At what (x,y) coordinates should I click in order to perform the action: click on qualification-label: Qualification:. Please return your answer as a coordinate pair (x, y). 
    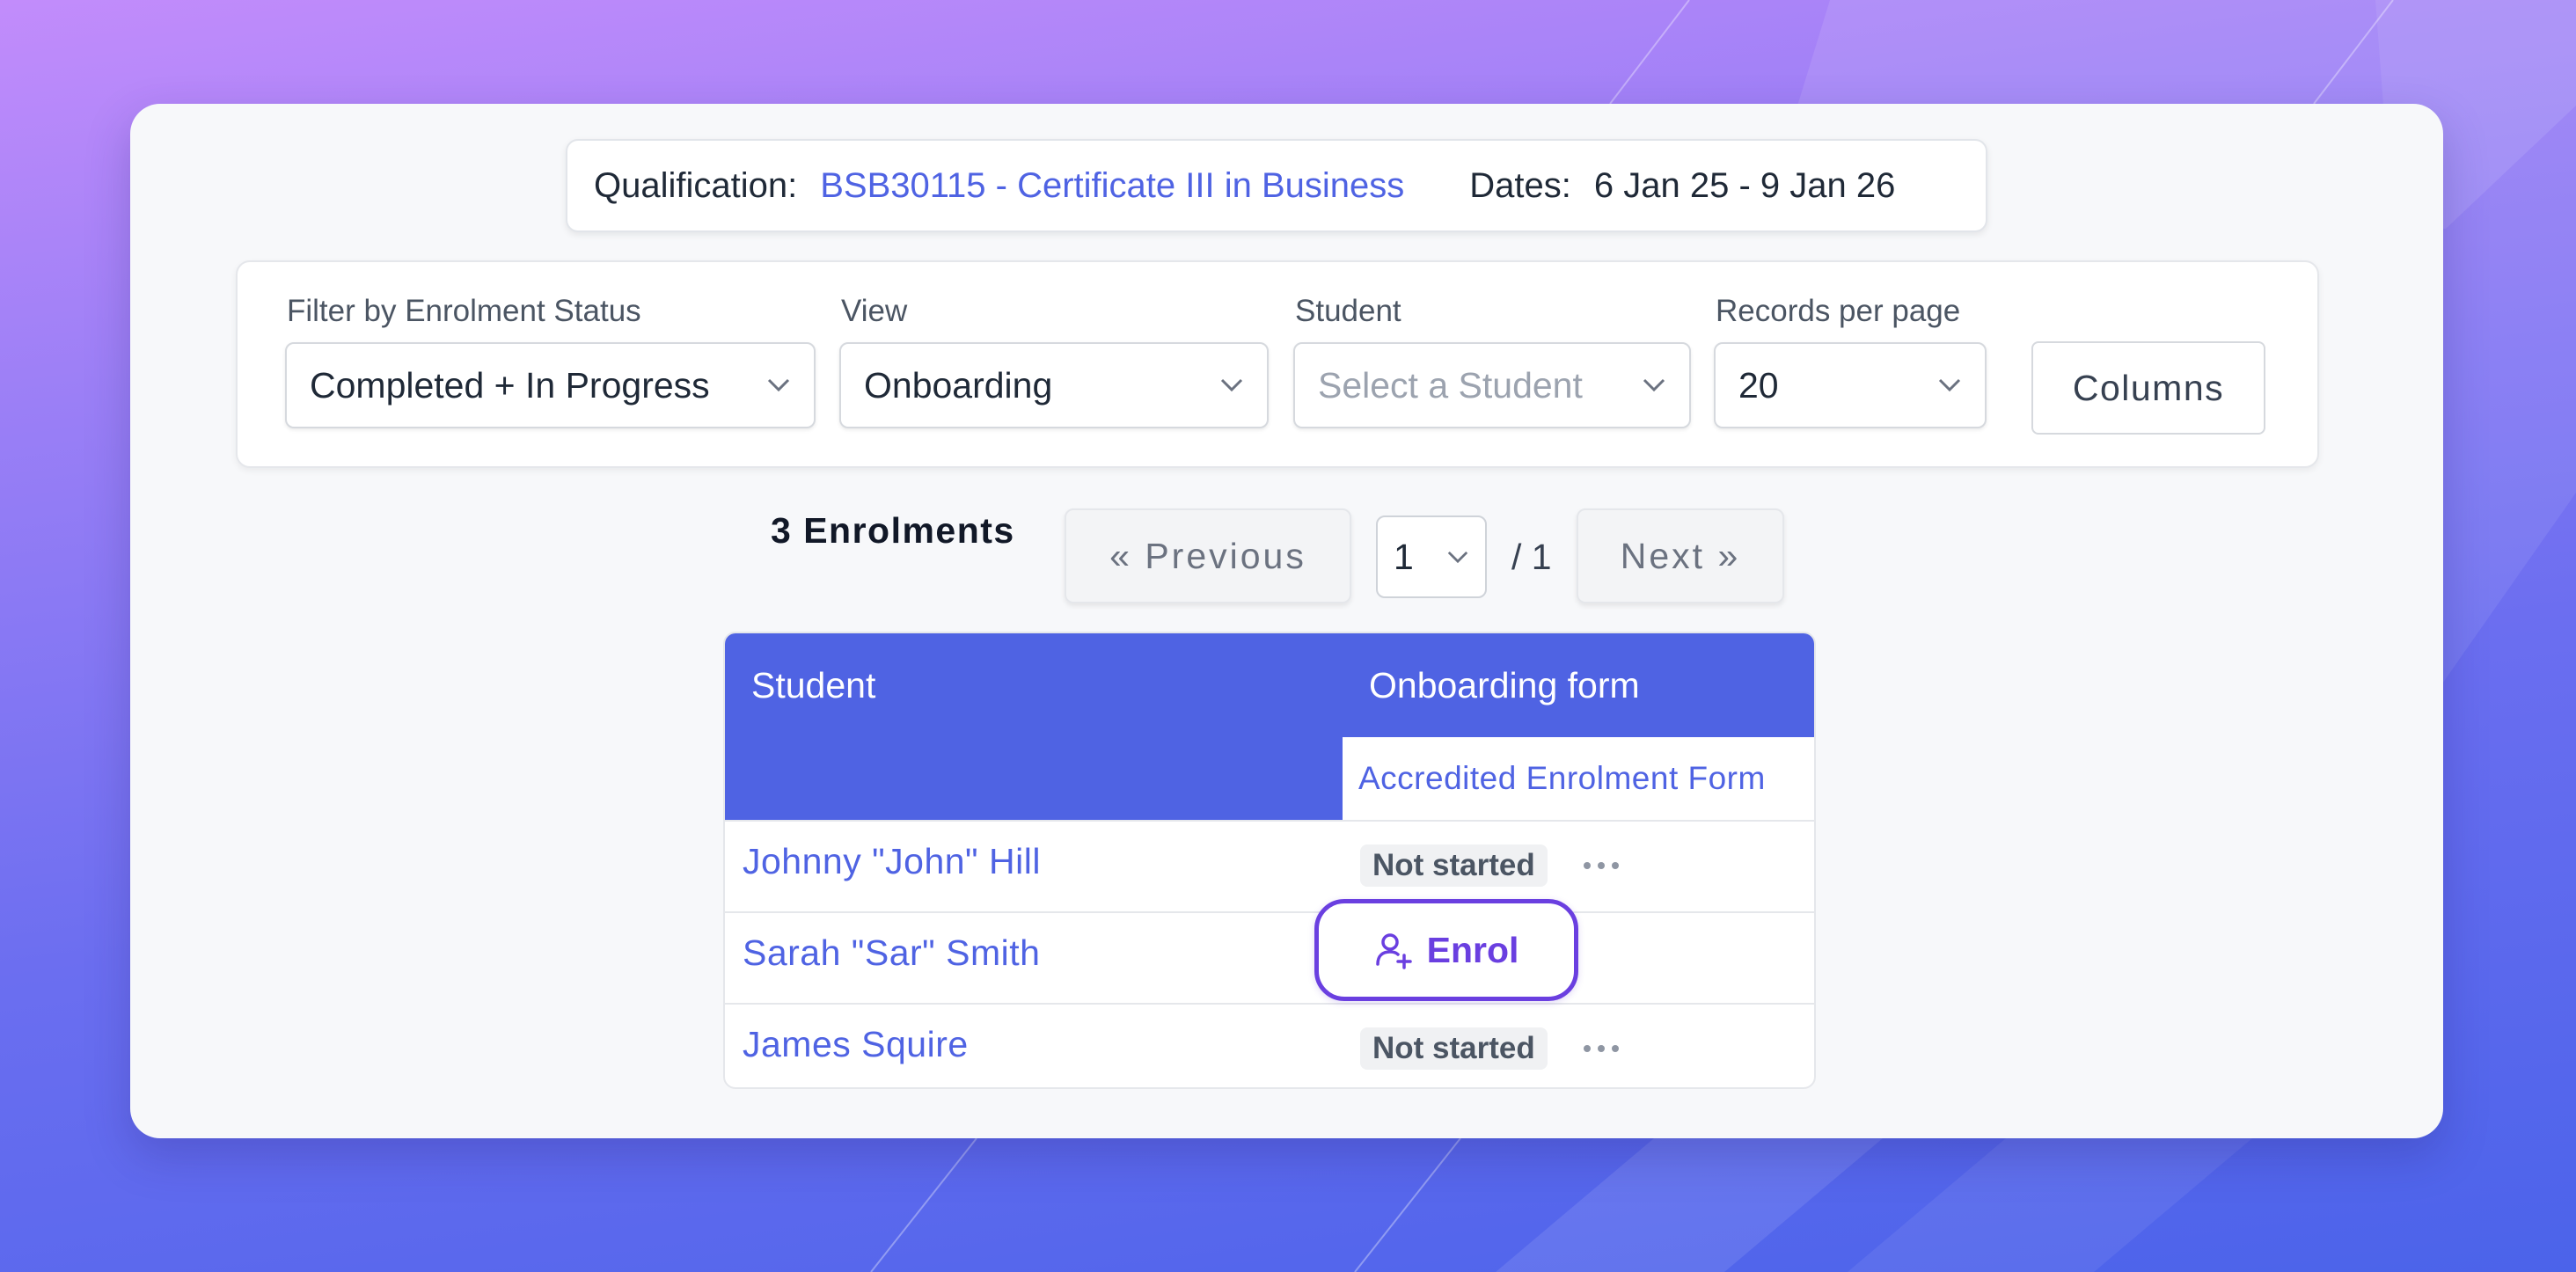
    Looking at the image, I should click on (696, 185).